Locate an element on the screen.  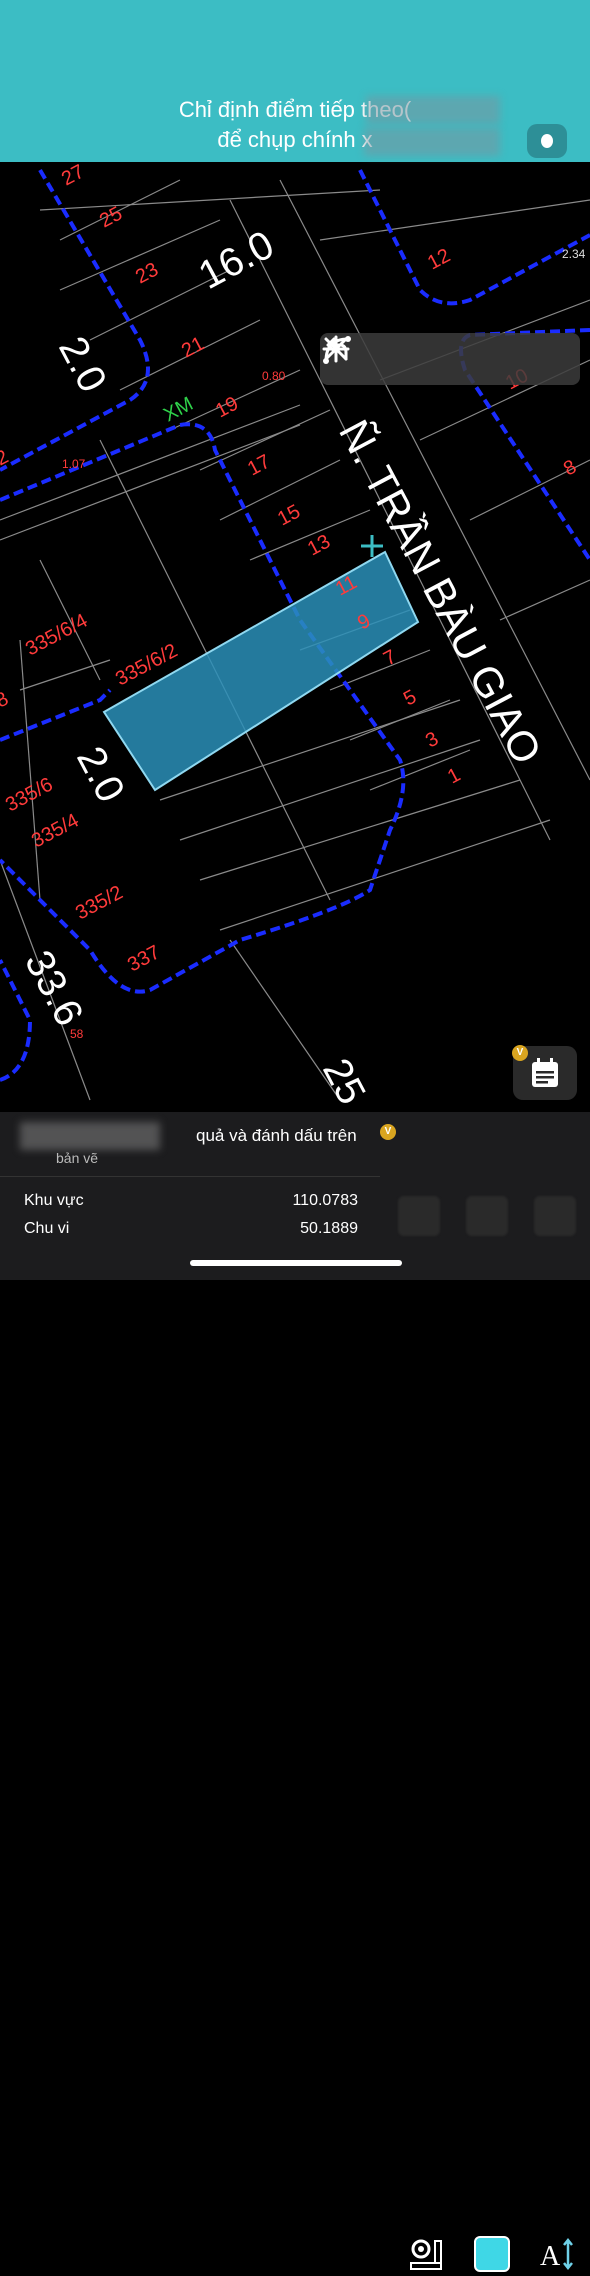
panel-subtitle: bản vẽ is located at coordinates (77, 1158).